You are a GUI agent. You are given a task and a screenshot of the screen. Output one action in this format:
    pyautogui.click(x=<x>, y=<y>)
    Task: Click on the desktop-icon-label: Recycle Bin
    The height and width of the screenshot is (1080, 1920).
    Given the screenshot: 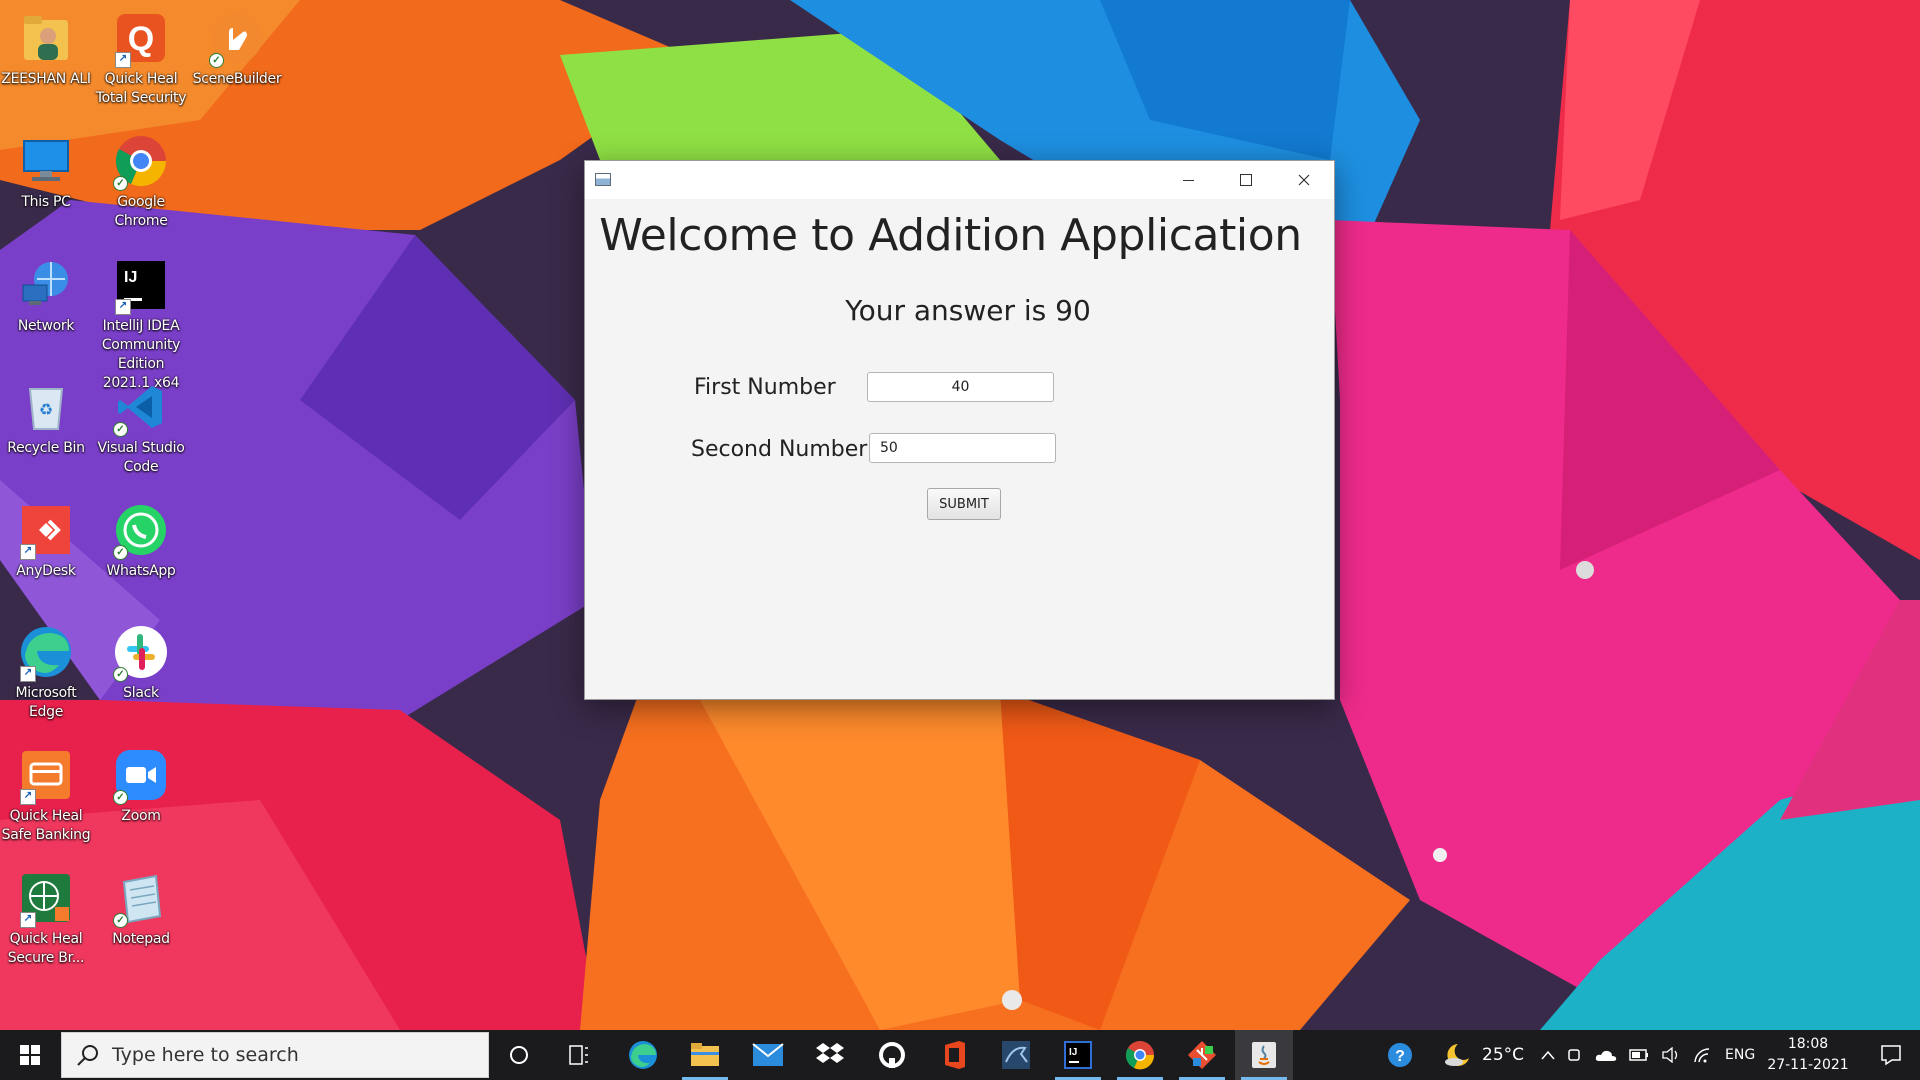 What is the action you would take?
    pyautogui.click(x=46, y=448)
    